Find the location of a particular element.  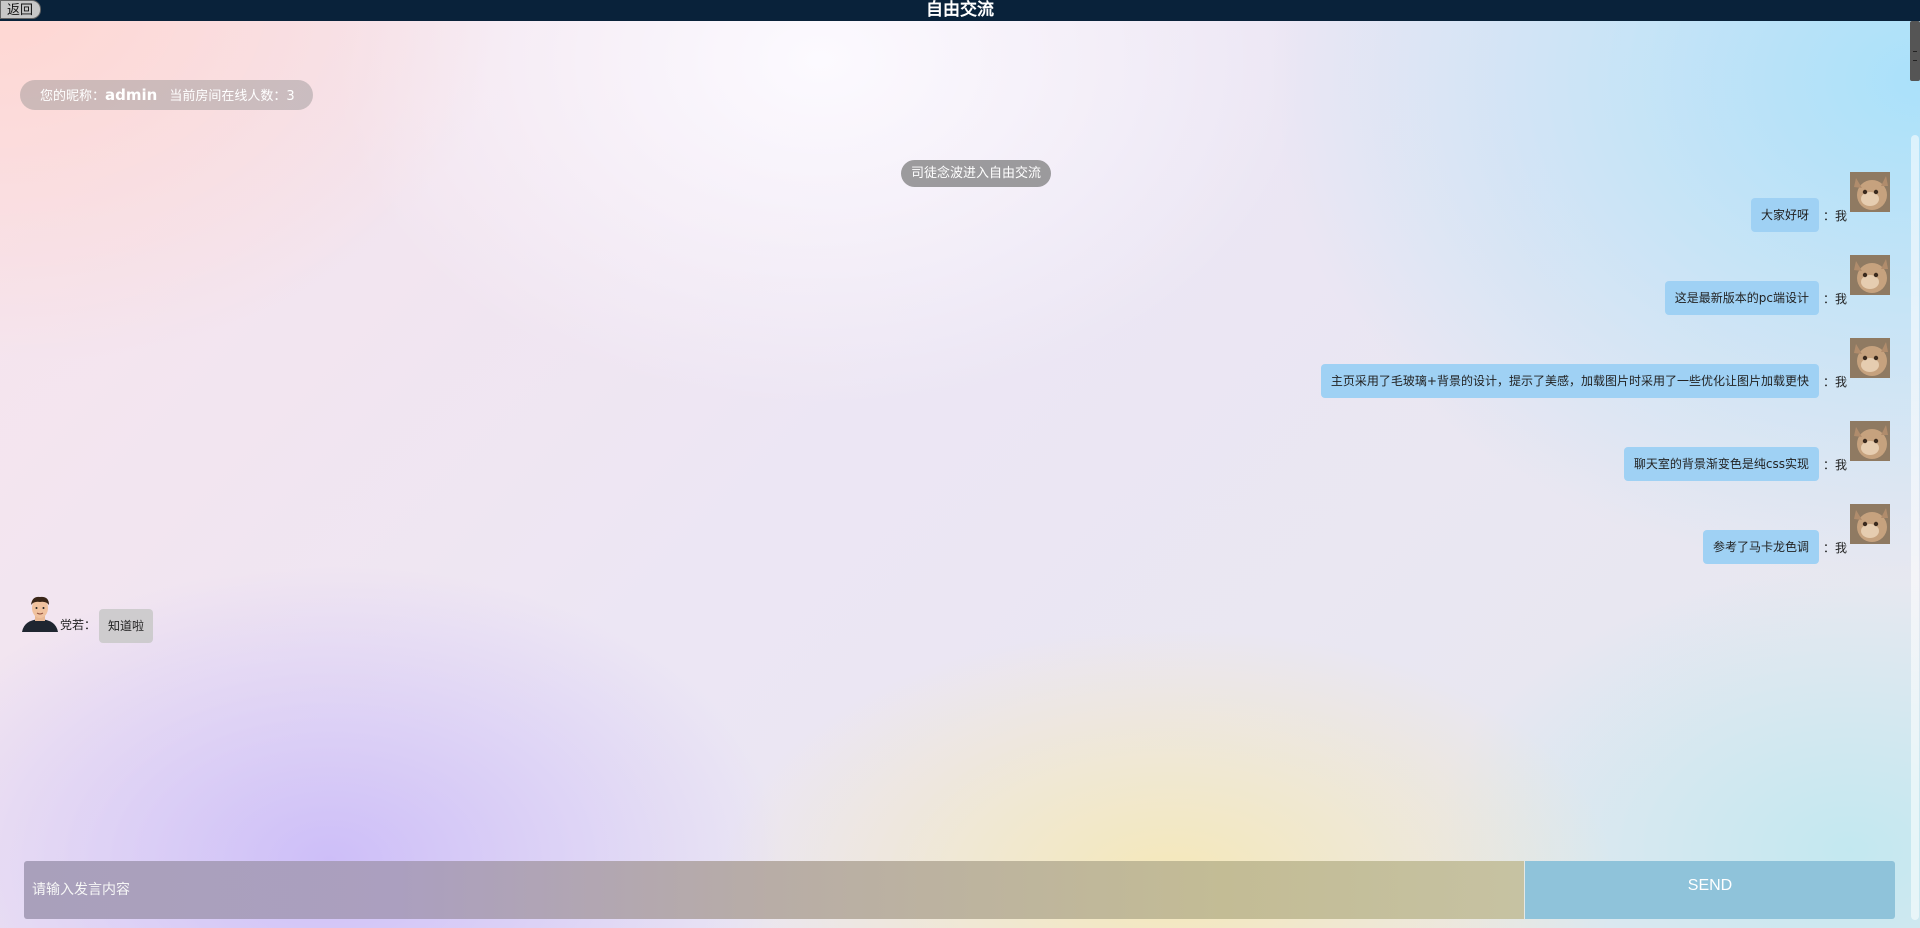

top-bar: 返回 自由交流 is located at coordinates (960, 10).